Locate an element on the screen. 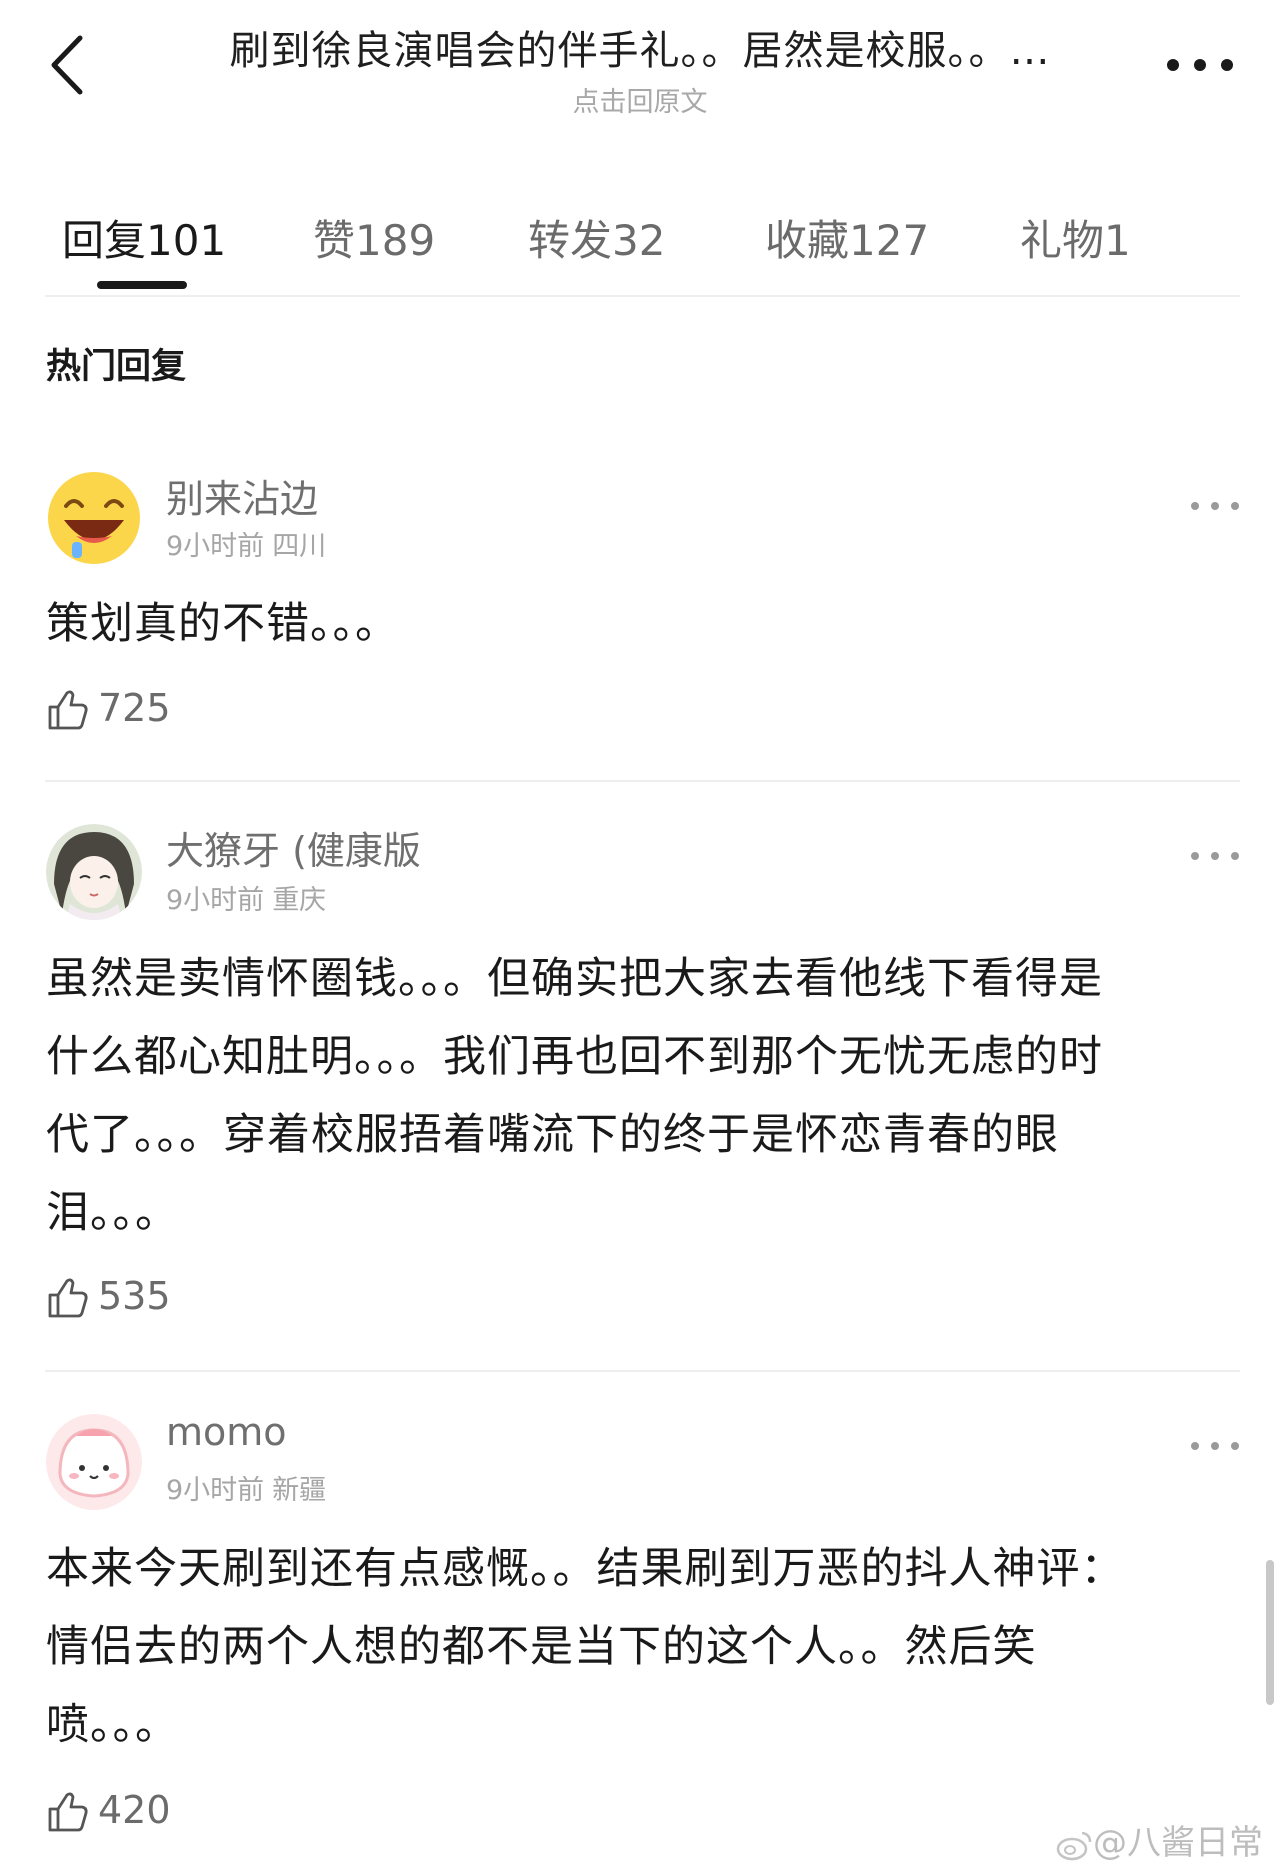  laughing-emoji-avatar-icon is located at coordinates (94, 518).